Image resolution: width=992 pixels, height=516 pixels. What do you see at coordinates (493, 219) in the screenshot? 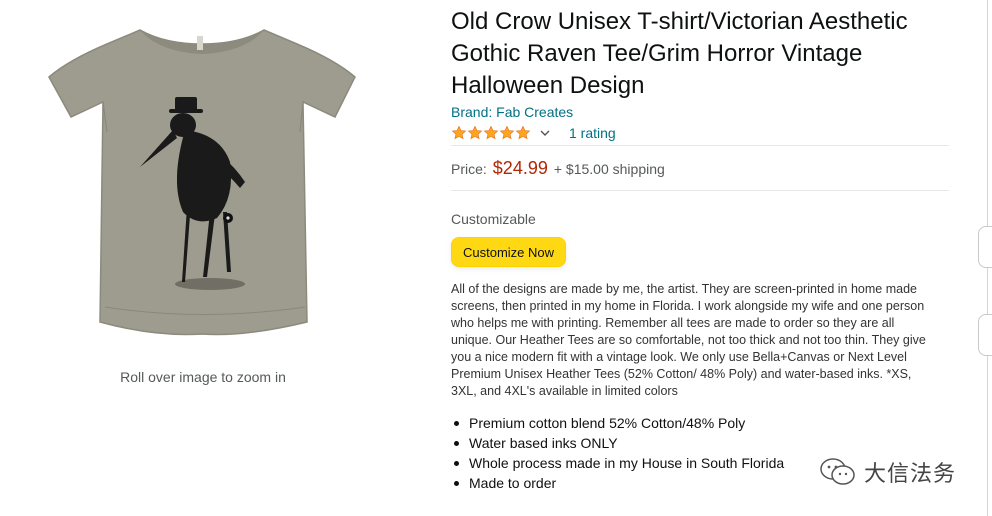
I see `customizable-label: Customizable` at bounding box center [493, 219].